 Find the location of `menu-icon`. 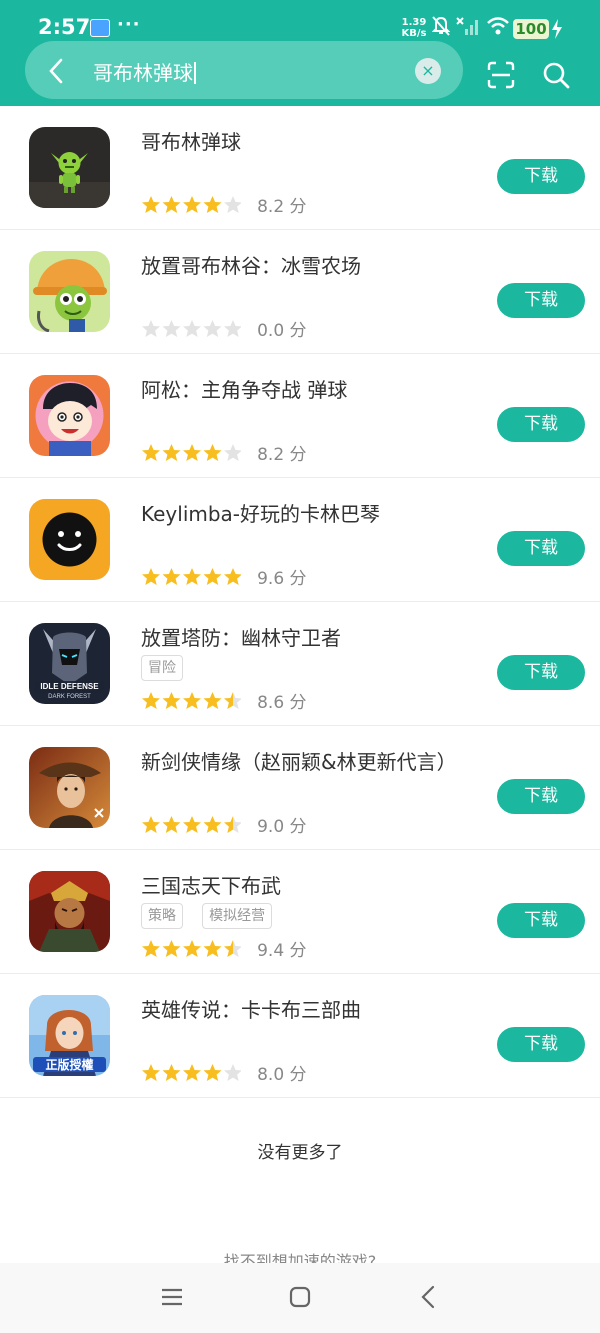

menu-icon is located at coordinates (172, 1297).